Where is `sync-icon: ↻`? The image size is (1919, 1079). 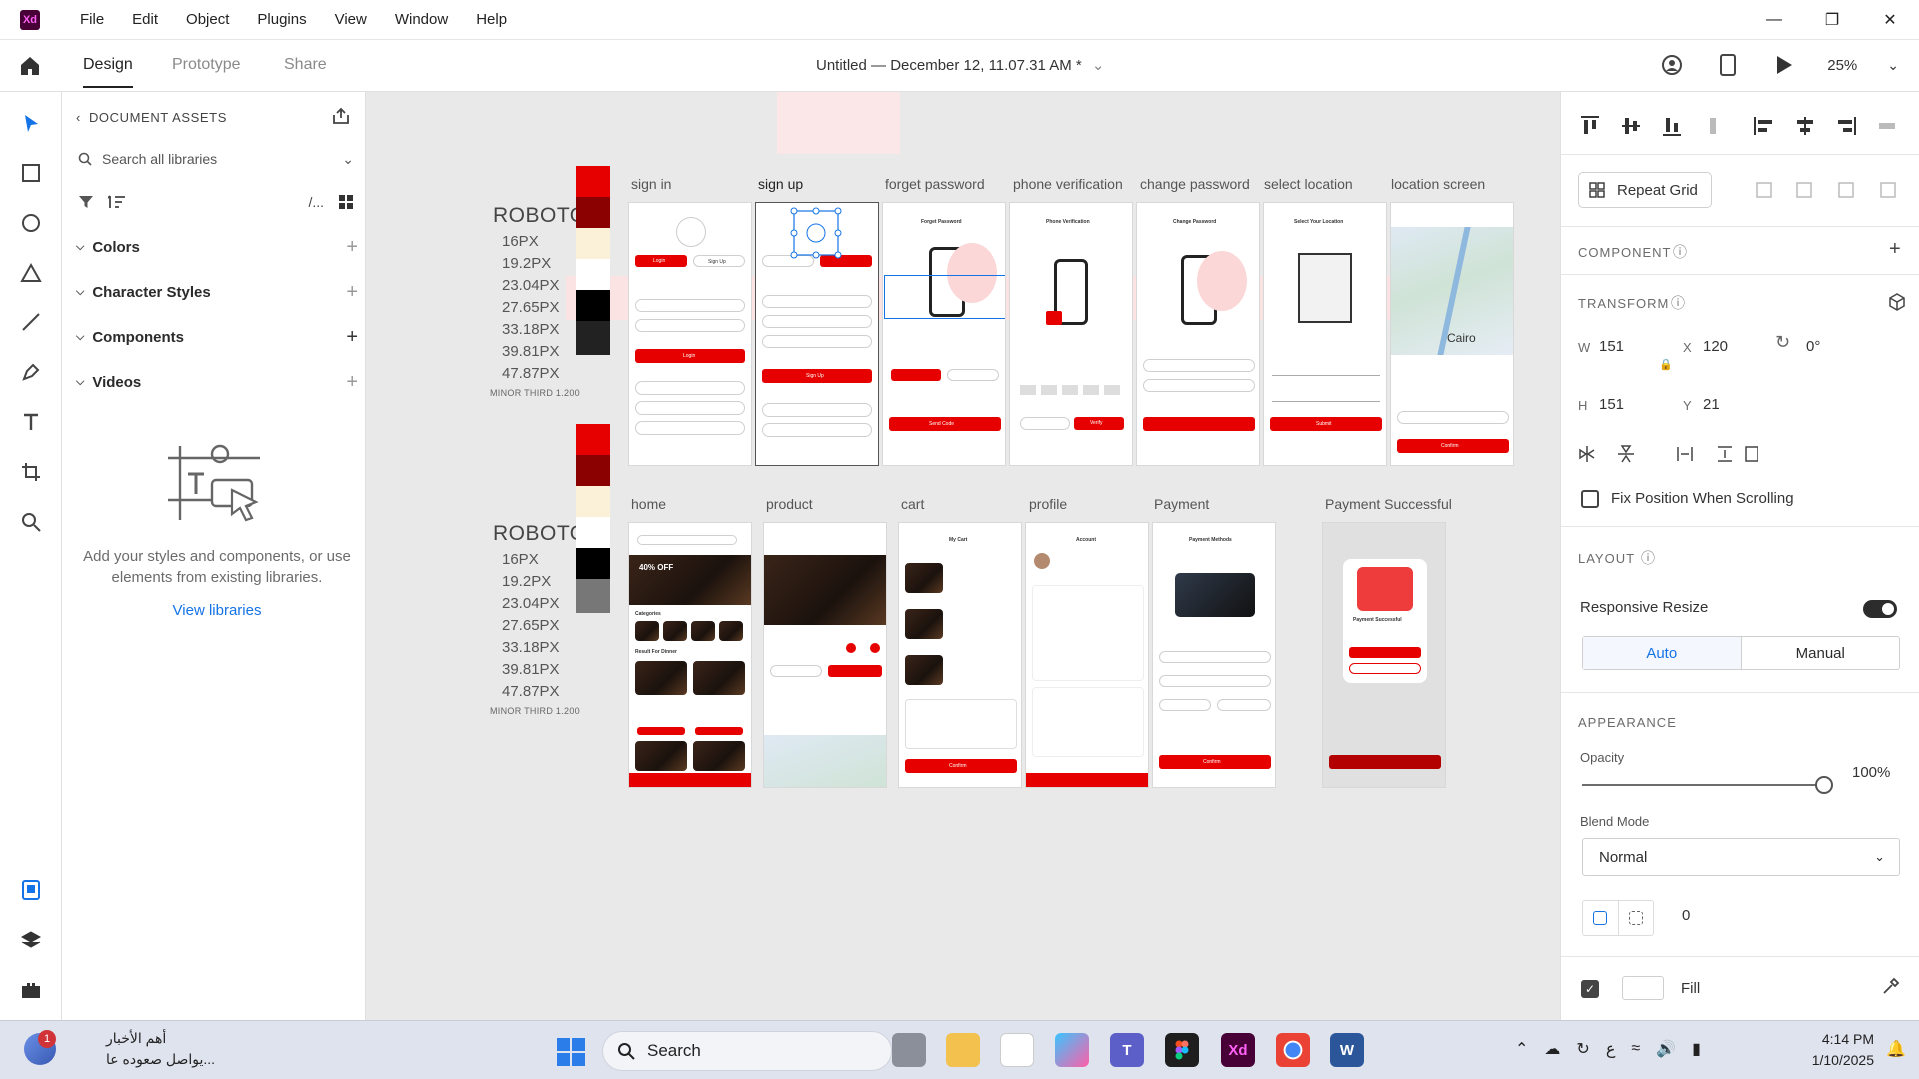
sync-icon: ↻ is located at coordinates (1582, 1049).